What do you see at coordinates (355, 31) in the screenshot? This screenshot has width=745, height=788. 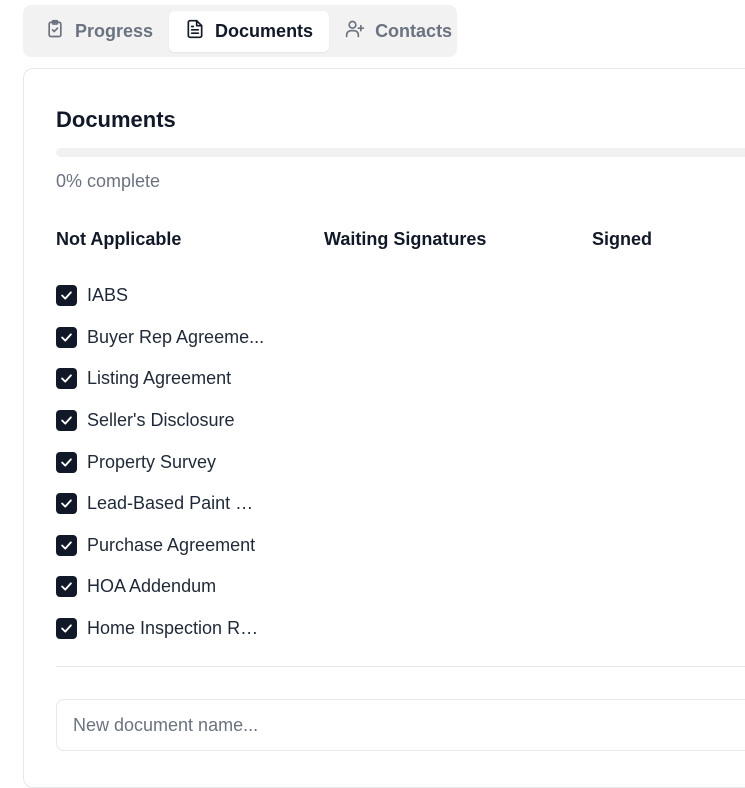 I see `user-plus-icon` at bounding box center [355, 31].